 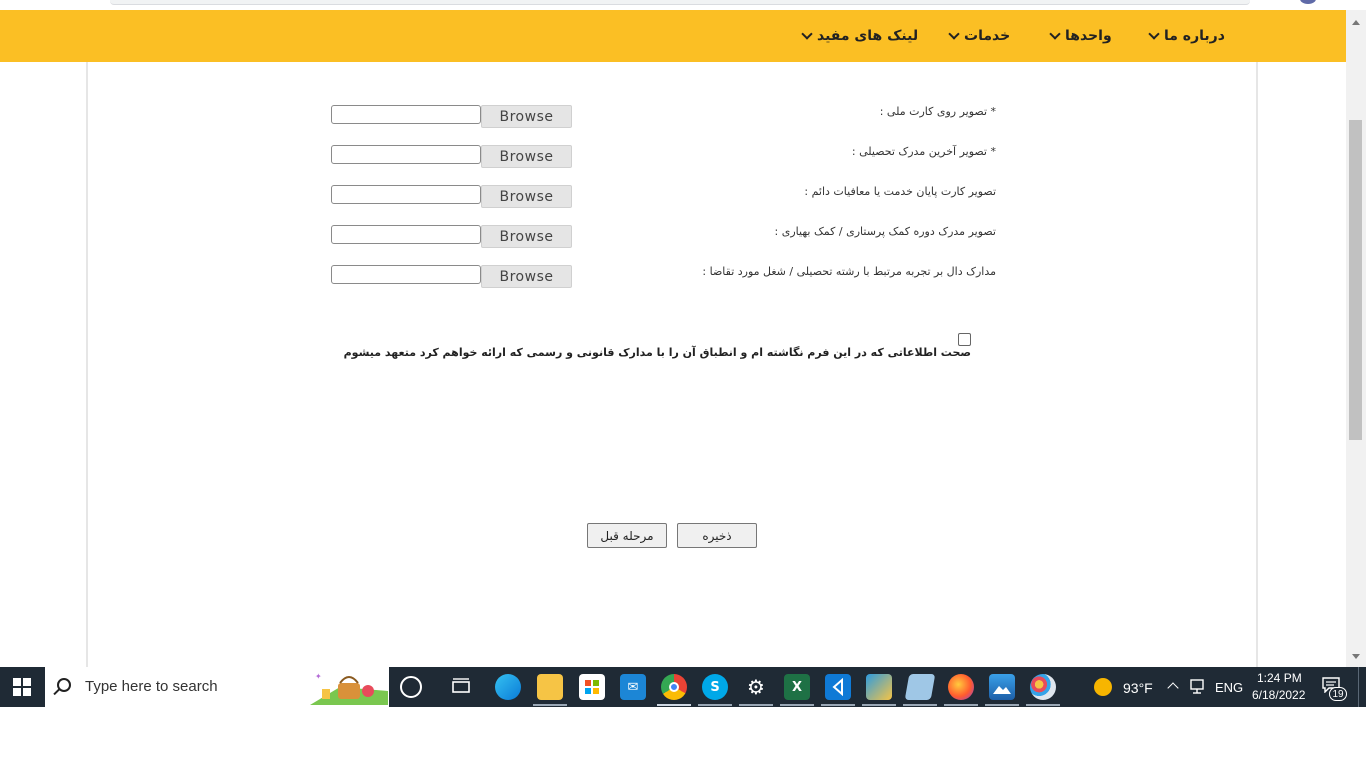 I want to click on paint-icon, so click(x=1043, y=687).